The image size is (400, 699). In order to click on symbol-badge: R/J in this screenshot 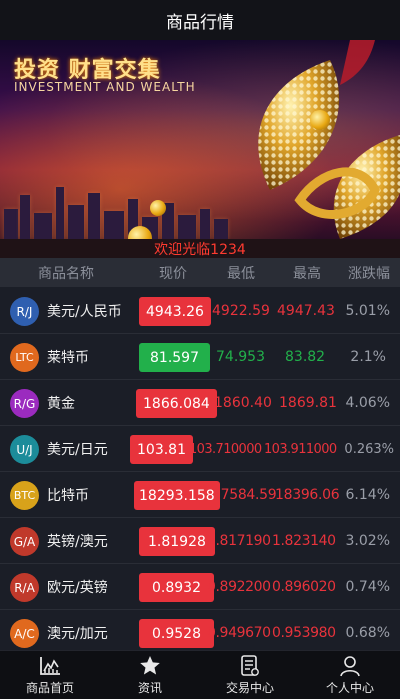, I will do `click(24, 311)`.